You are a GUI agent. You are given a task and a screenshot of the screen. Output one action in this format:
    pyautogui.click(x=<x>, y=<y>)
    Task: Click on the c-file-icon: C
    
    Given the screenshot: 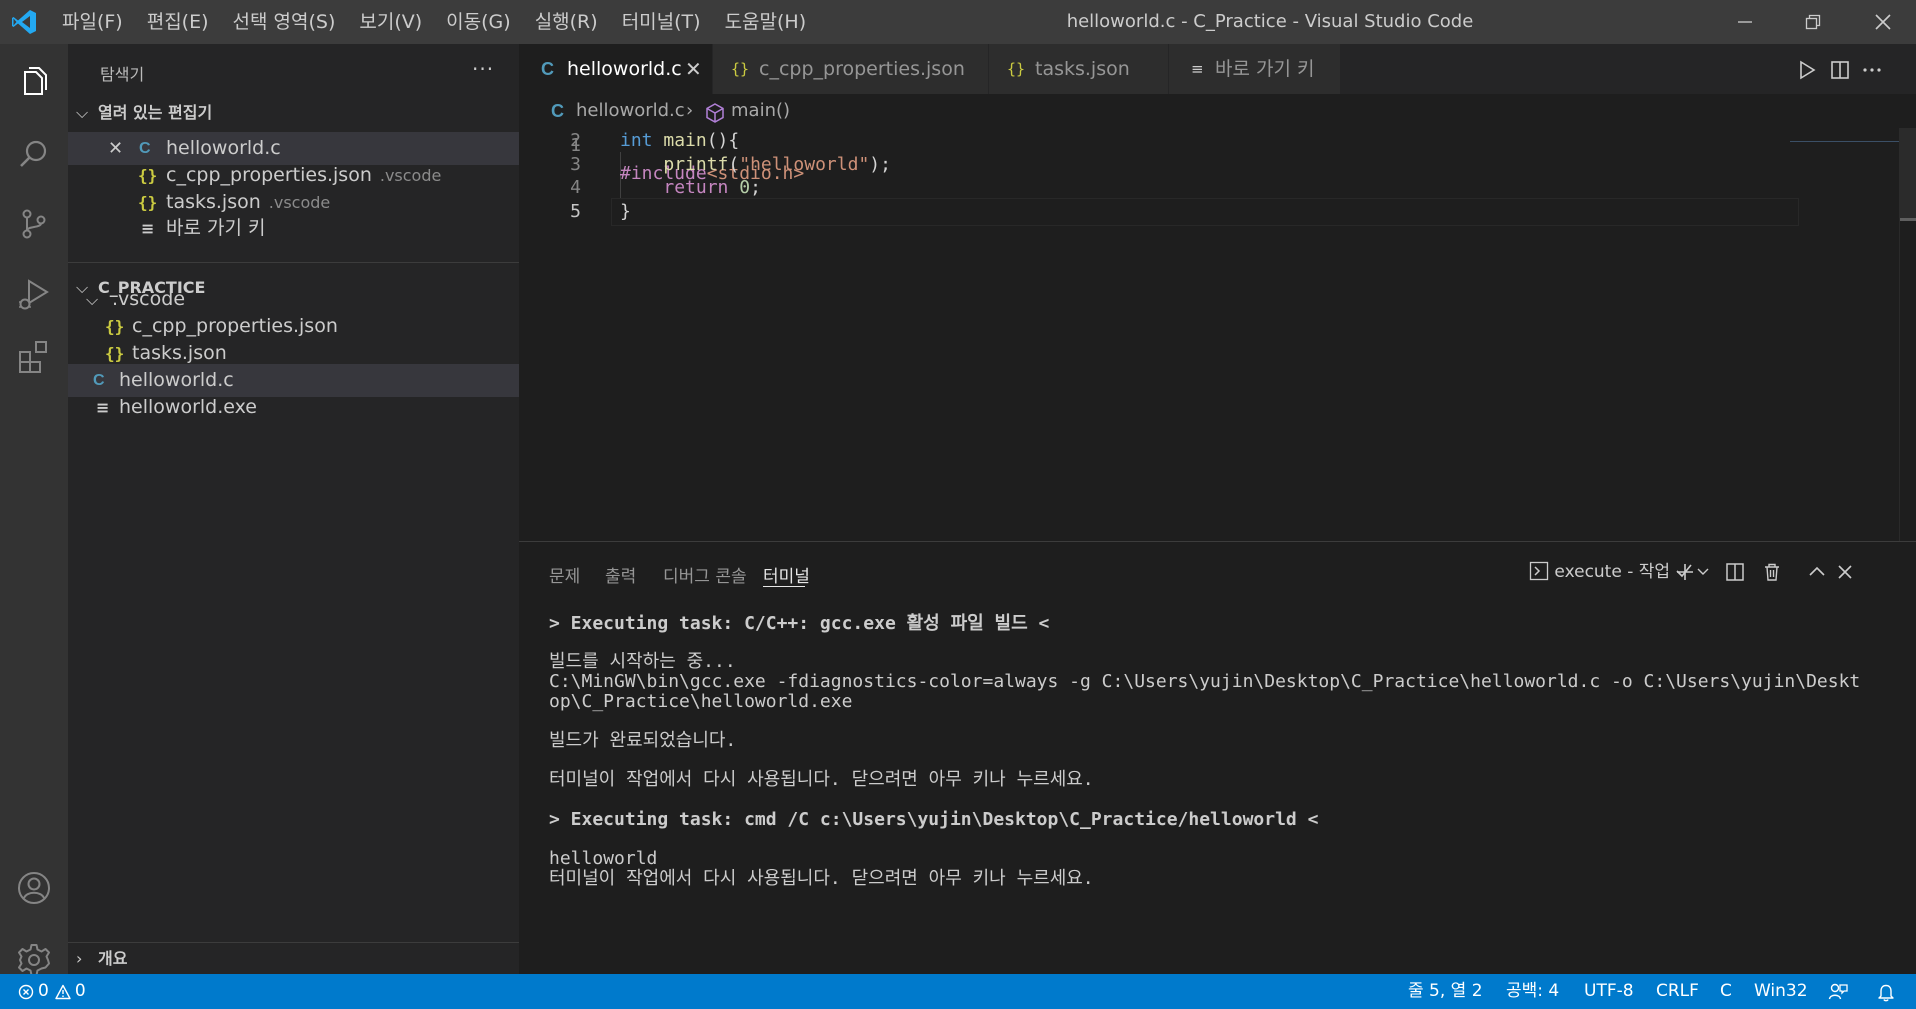 What is the action you would take?
    pyautogui.click(x=547, y=69)
    